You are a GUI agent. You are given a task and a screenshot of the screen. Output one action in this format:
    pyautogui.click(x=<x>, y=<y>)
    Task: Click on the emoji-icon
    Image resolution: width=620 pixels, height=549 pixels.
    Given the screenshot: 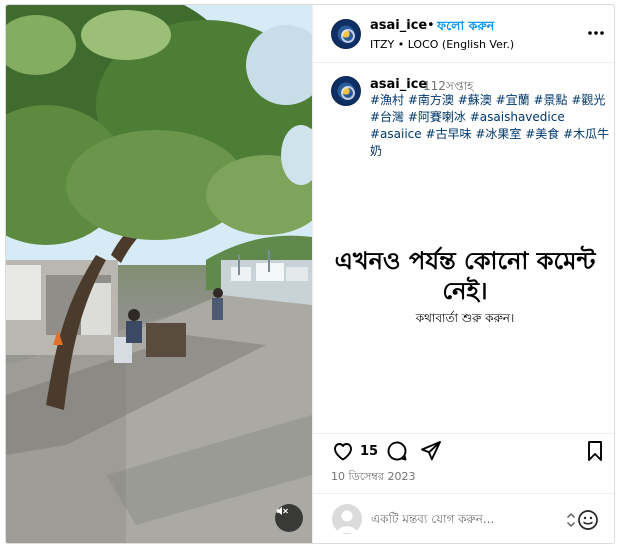 What is the action you would take?
    pyautogui.click(x=582, y=520)
    